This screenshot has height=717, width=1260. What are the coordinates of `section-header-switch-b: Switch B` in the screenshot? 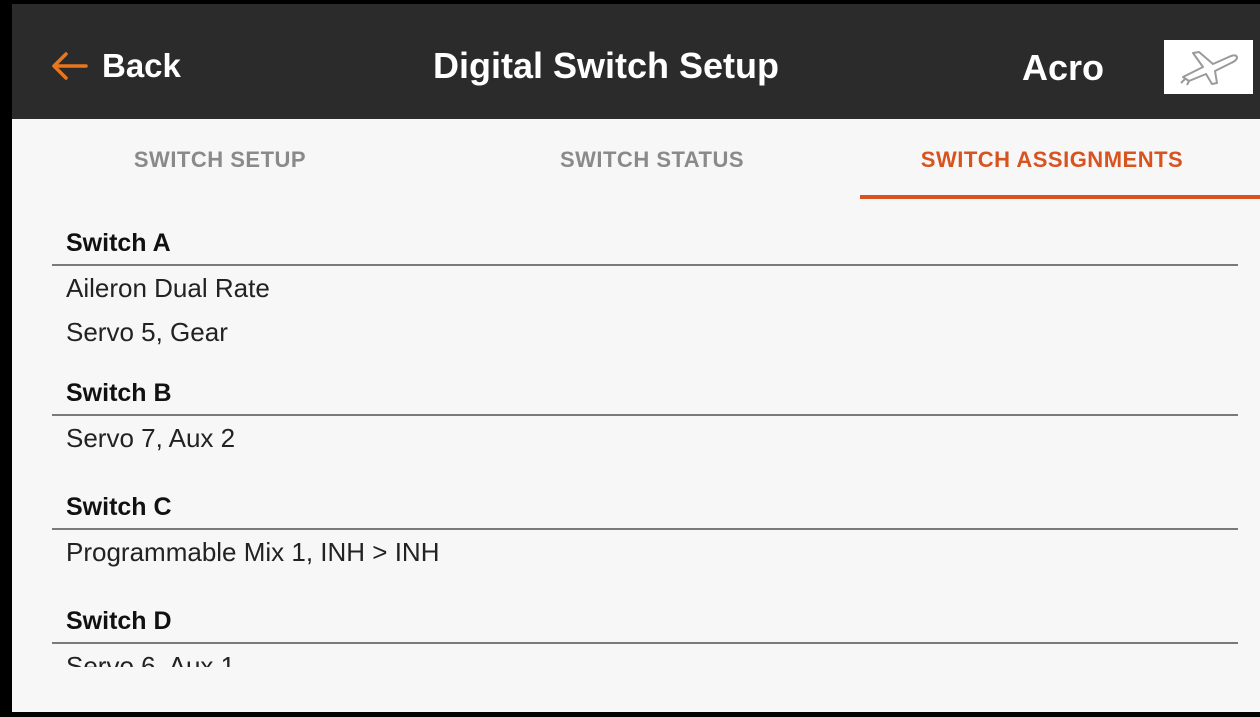 It's located at (645, 390).